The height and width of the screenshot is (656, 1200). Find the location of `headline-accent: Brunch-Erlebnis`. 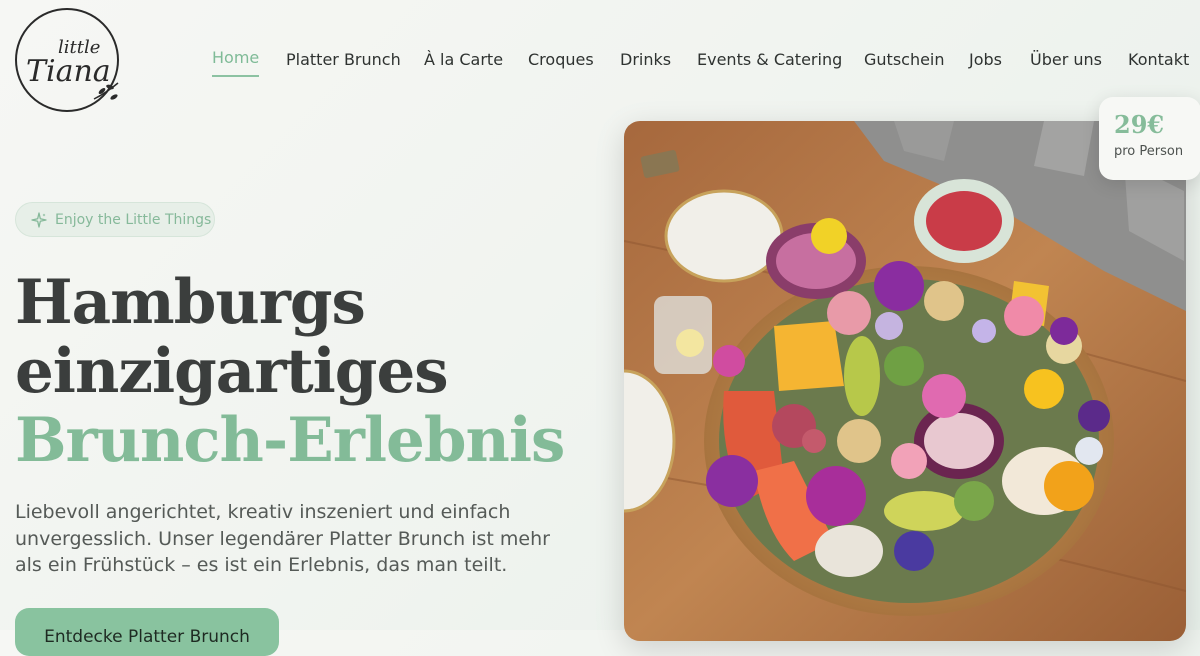

headline-accent: Brunch-Erlebnis is located at coordinates (290, 440).